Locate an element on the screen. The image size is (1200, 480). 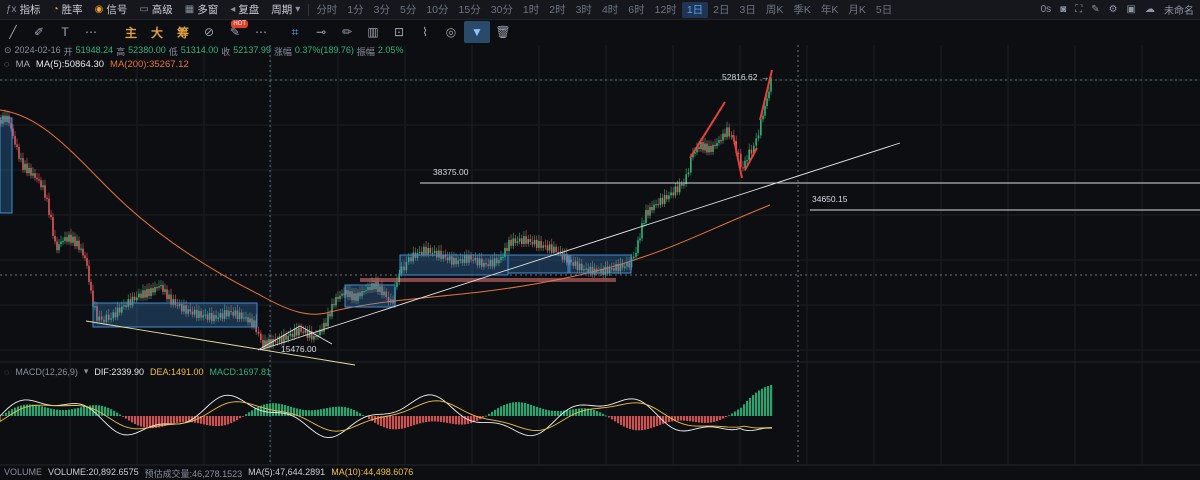
macd-value: MACD:1697.81 is located at coordinates (240, 371).